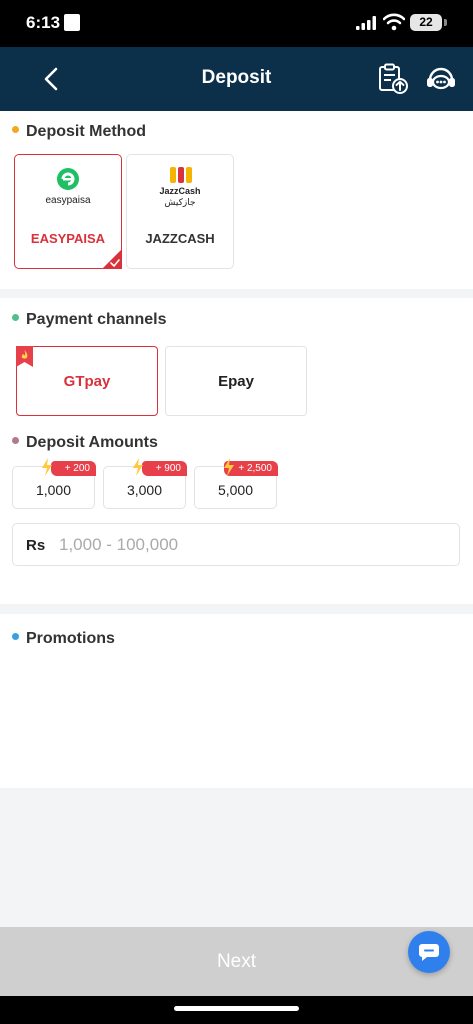 The height and width of the screenshot is (1024, 473). What do you see at coordinates (236, 23) in the screenshot?
I see `status-bar: 6:13 22` at bounding box center [236, 23].